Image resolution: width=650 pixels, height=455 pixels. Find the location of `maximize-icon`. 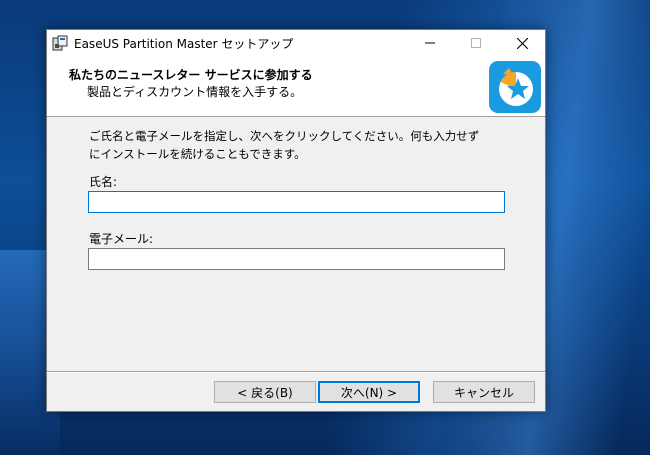

maximize-icon is located at coordinates (476, 43).